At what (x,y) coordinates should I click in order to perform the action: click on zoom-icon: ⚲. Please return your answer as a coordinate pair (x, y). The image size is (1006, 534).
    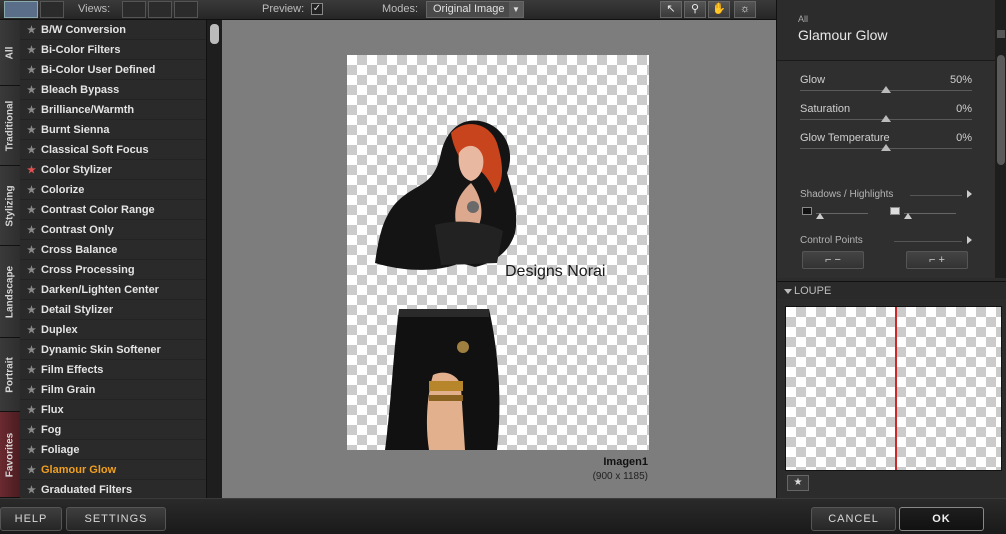
    Looking at the image, I should click on (695, 9).